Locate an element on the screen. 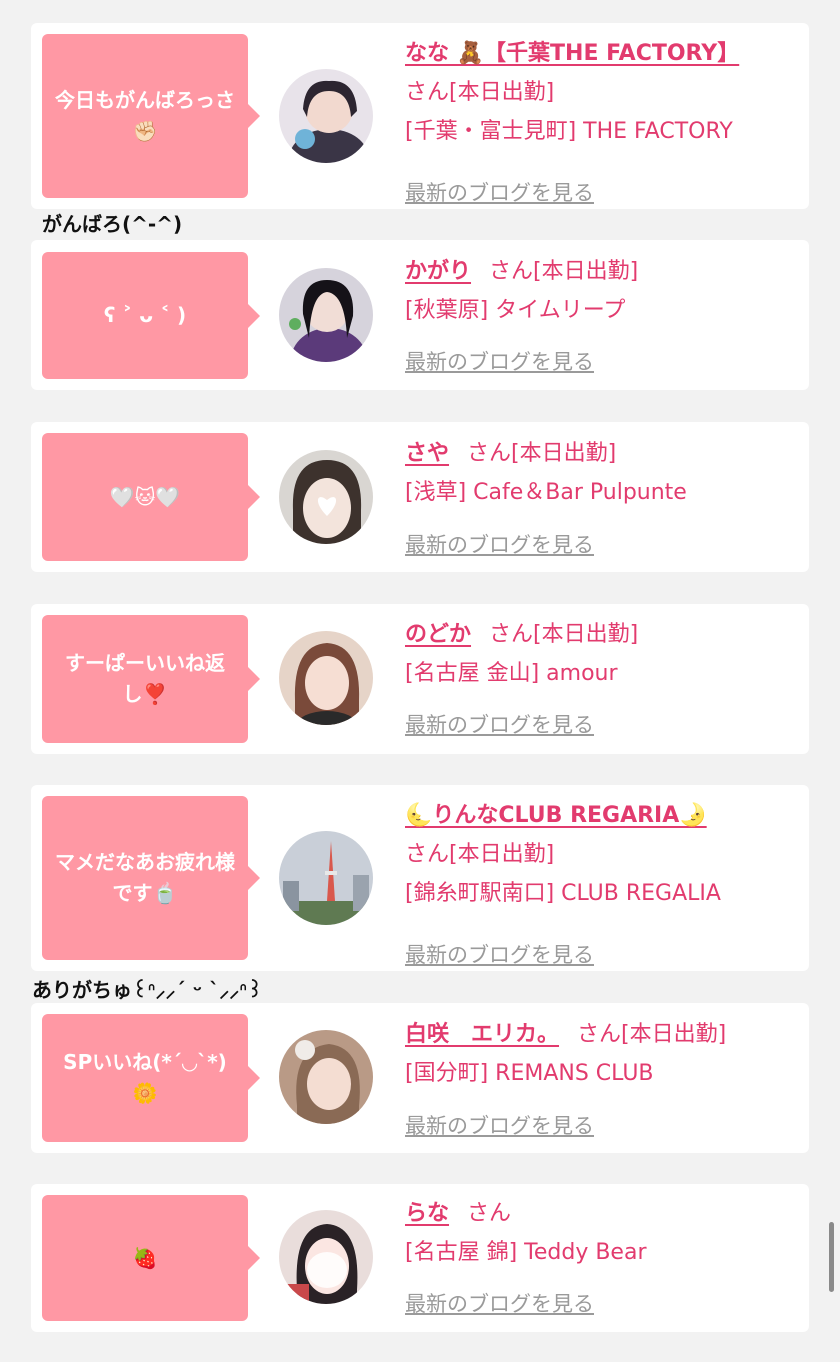 The image size is (840, 1362). name-line: なな 🧸【千葉THE FACTORY】 is located at coordinates (597, 53).